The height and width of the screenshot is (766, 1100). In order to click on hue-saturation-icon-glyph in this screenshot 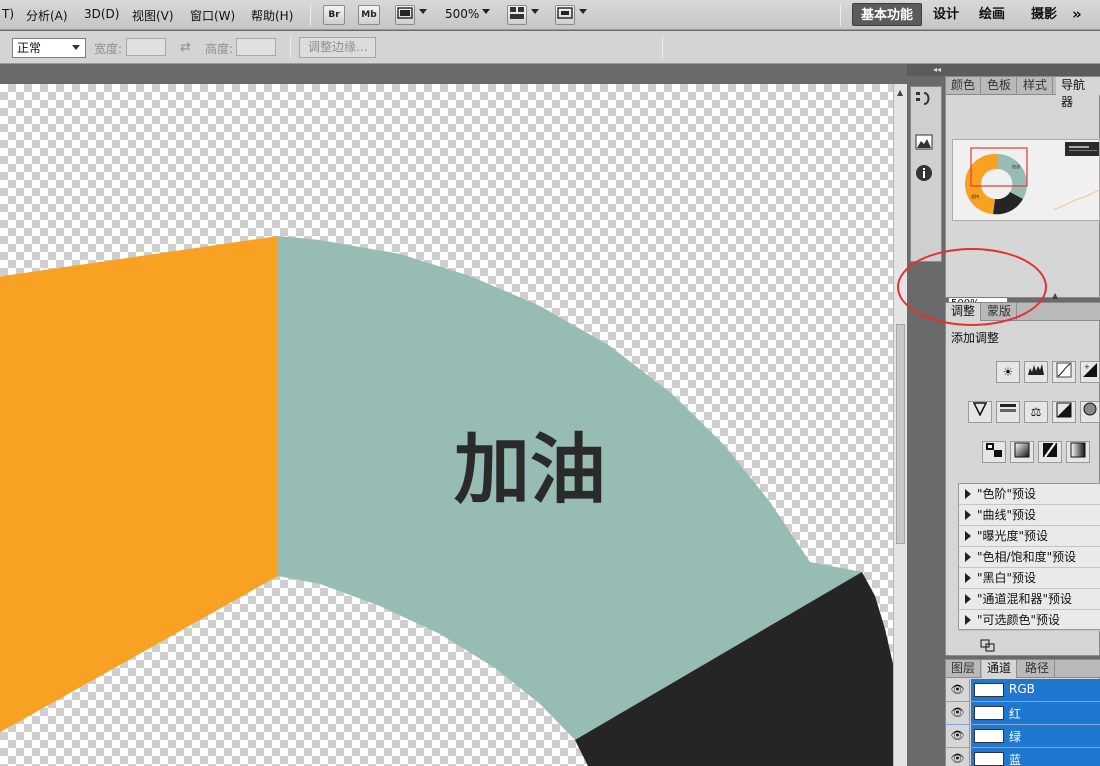, I will do `click(1008, 408)`.